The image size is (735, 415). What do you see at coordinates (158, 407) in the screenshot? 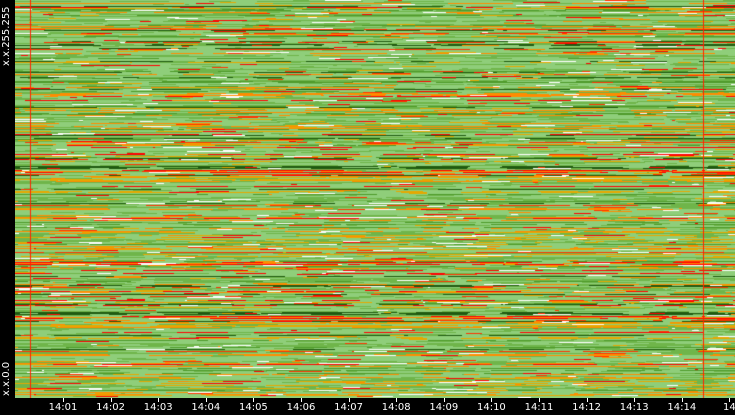
I see `x-tick-label: 14:03` at bounding box center [158, 407].